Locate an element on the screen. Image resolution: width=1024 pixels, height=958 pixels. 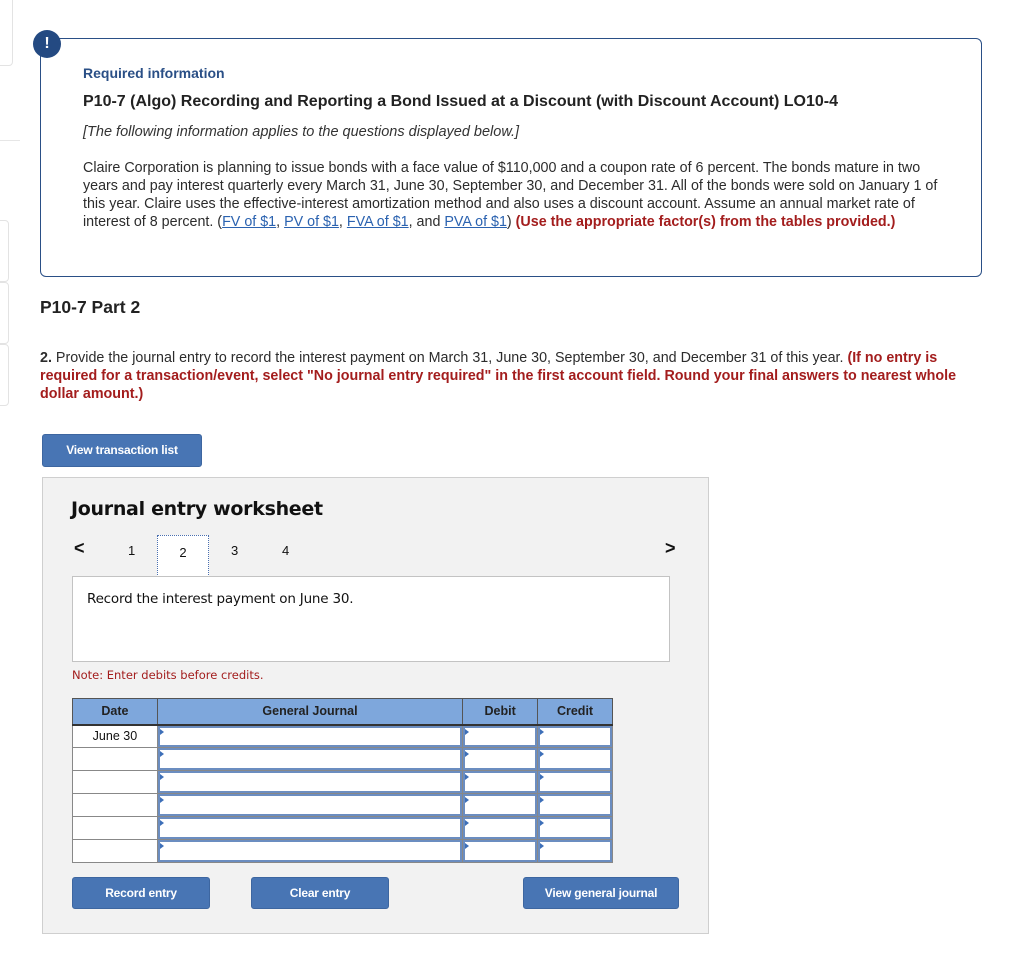
header-debit: Debit is located at coordinates (500, 712).